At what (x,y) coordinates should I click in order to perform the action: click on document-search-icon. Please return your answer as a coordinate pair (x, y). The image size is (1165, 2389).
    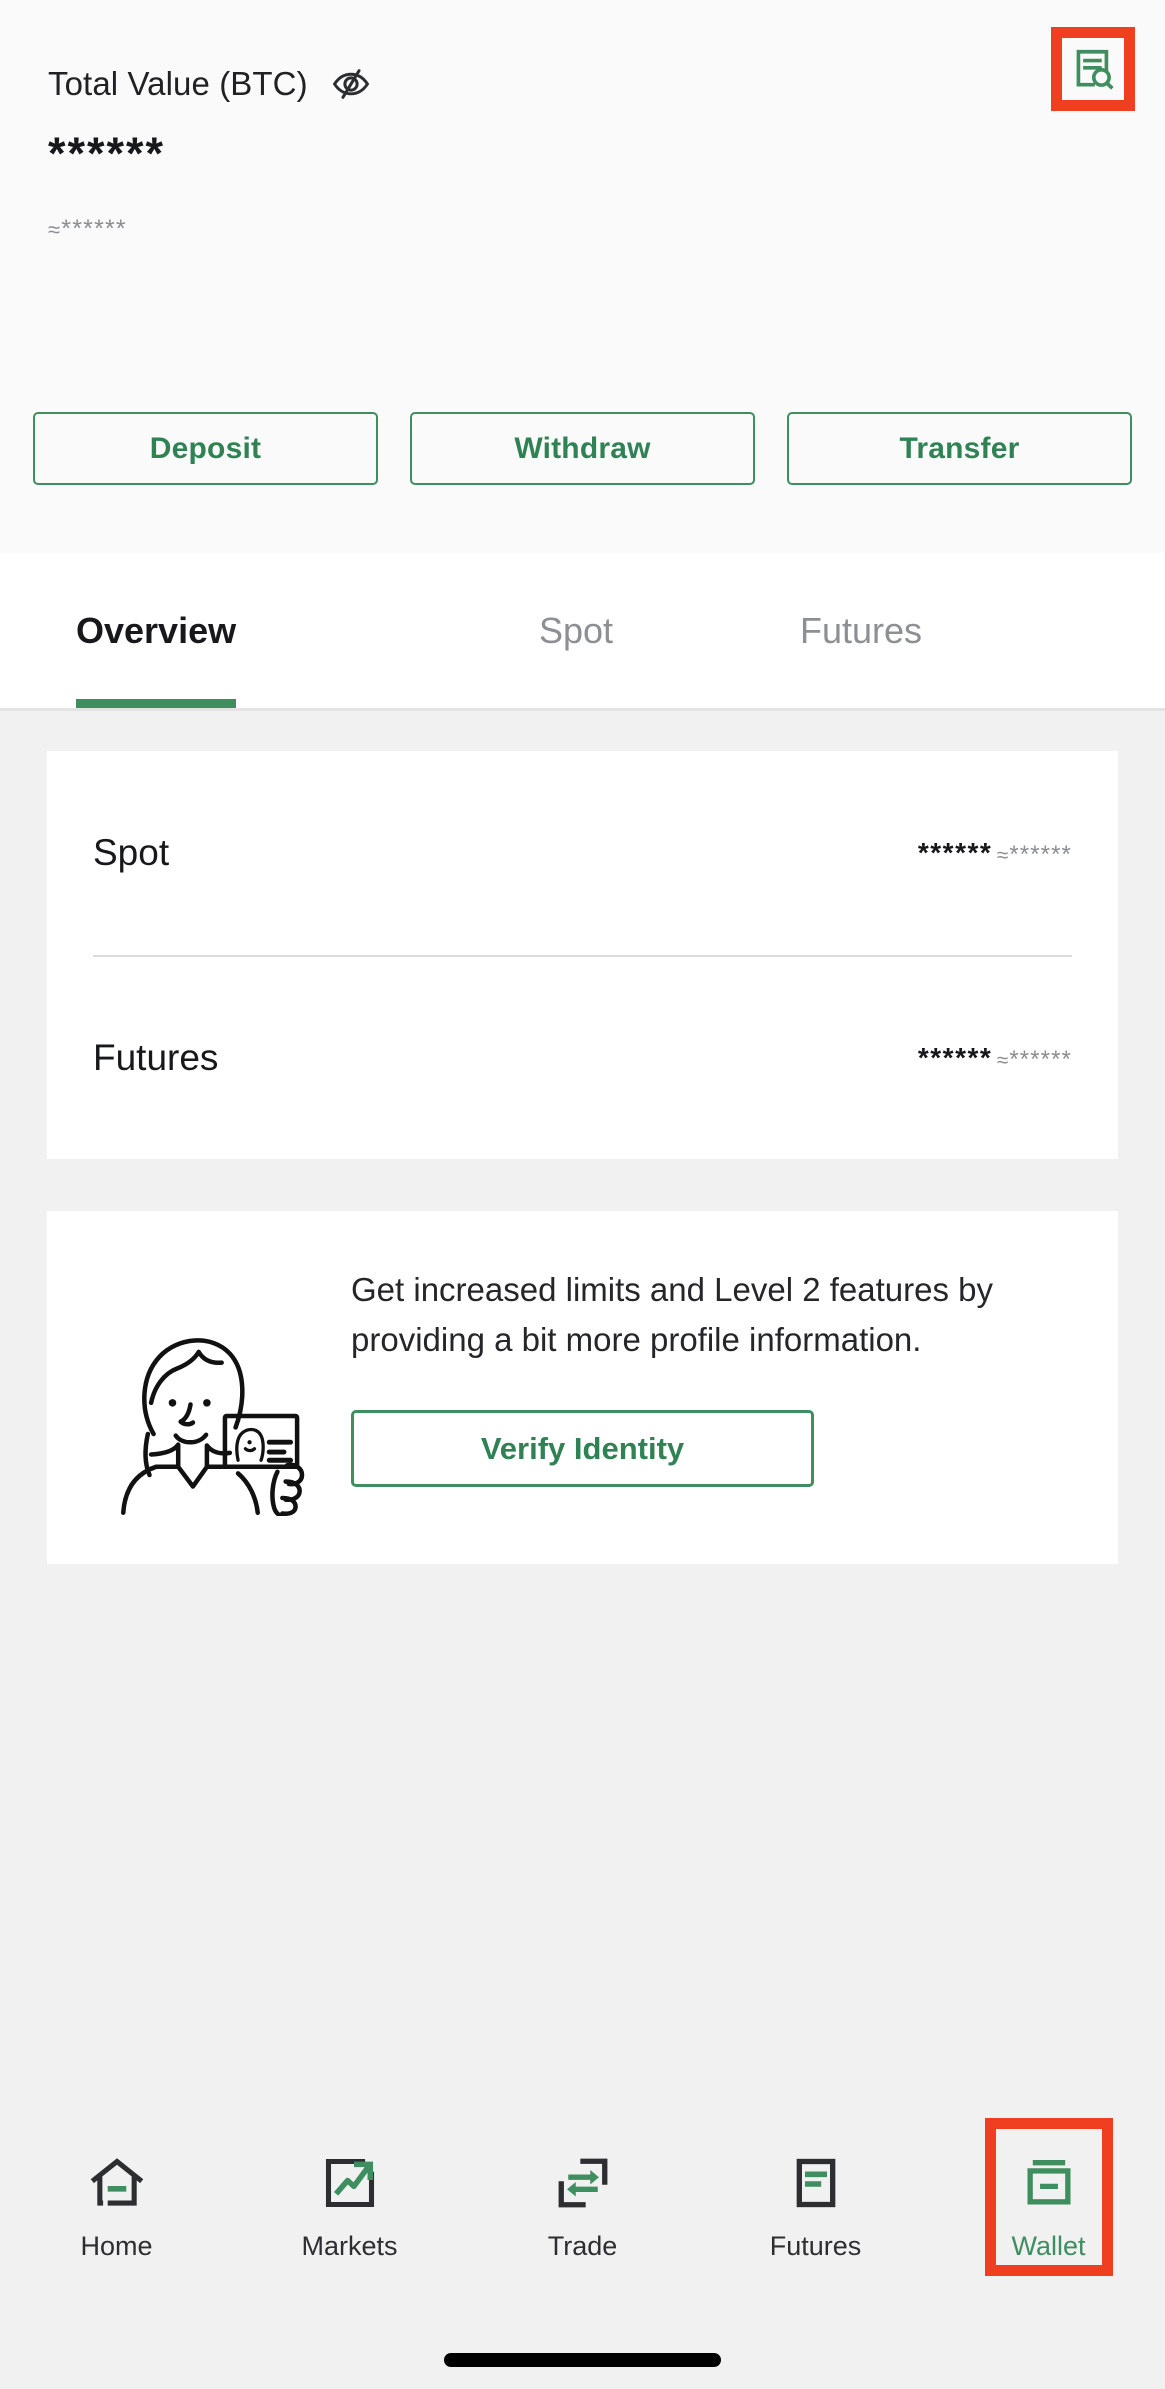
    Looking at the image, I should click on (1093, 69).